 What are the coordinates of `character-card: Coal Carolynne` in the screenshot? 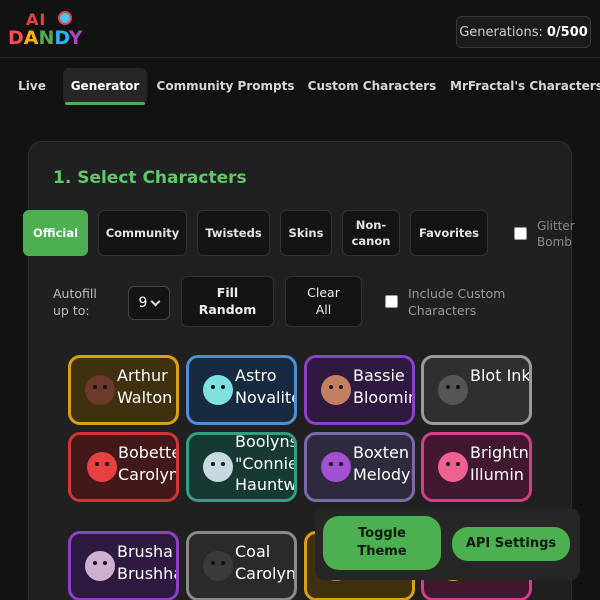 It's located at (241, 565).